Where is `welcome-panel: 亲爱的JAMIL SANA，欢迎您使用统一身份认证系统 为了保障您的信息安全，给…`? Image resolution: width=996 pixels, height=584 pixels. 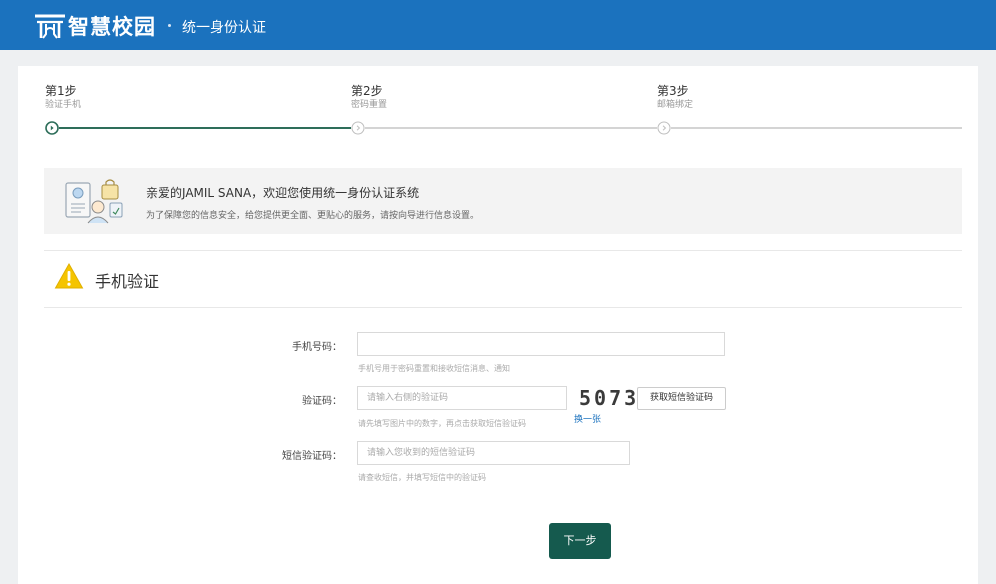 welcome-panel: 亲爱的JAMIL SANA，欢迎您使用统一身份认证系统 为了保障您的信息安全，给… is located at coordinates (503, 201).